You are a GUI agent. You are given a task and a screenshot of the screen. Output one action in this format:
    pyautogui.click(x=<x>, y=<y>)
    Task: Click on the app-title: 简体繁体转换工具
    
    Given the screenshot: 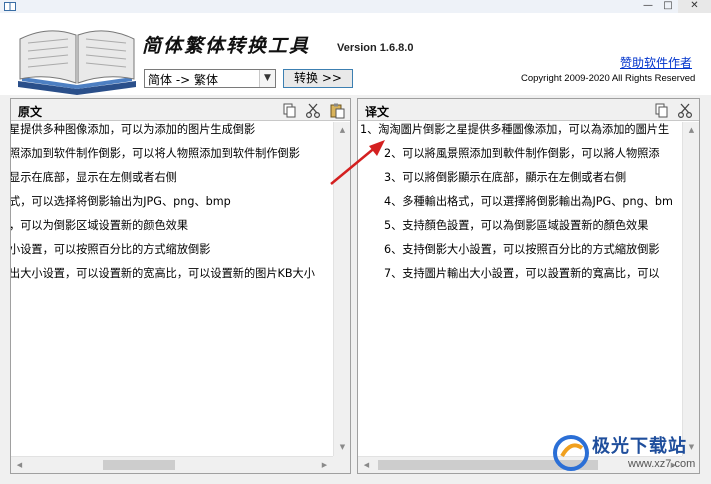 What is the action you would take?
    pyautogui.click(x=226, y=46)
    